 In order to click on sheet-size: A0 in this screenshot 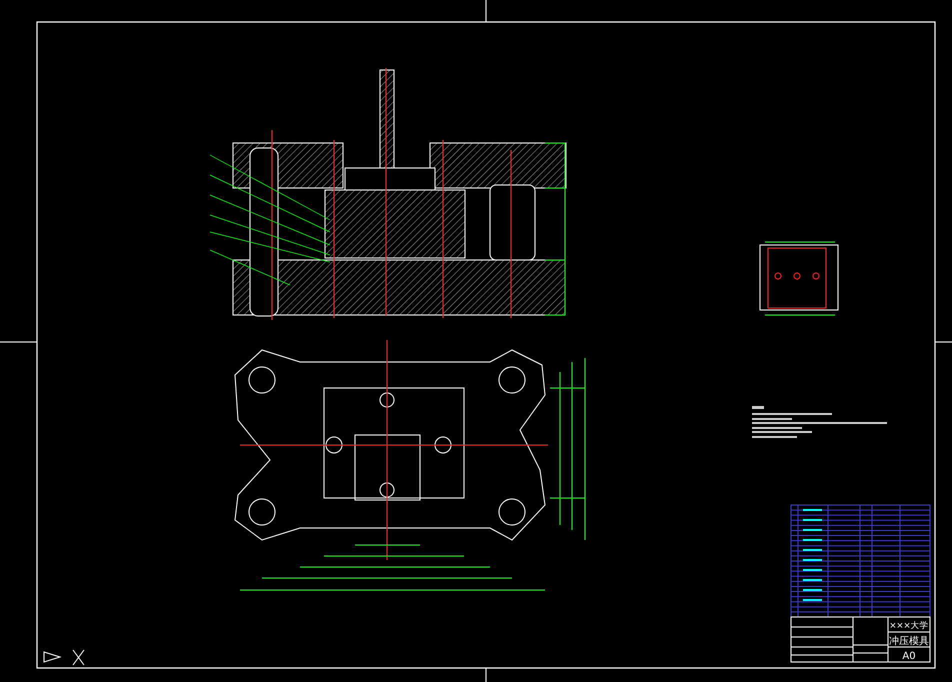, I will do `click(909, 656)`.